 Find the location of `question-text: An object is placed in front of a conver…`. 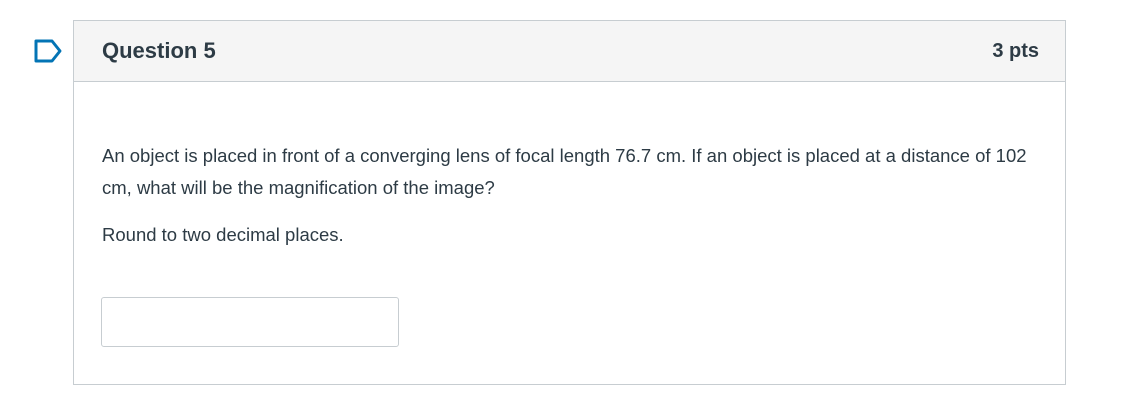

question-text: An object is placed in front of a conver… is located at coordinates (564, 171).